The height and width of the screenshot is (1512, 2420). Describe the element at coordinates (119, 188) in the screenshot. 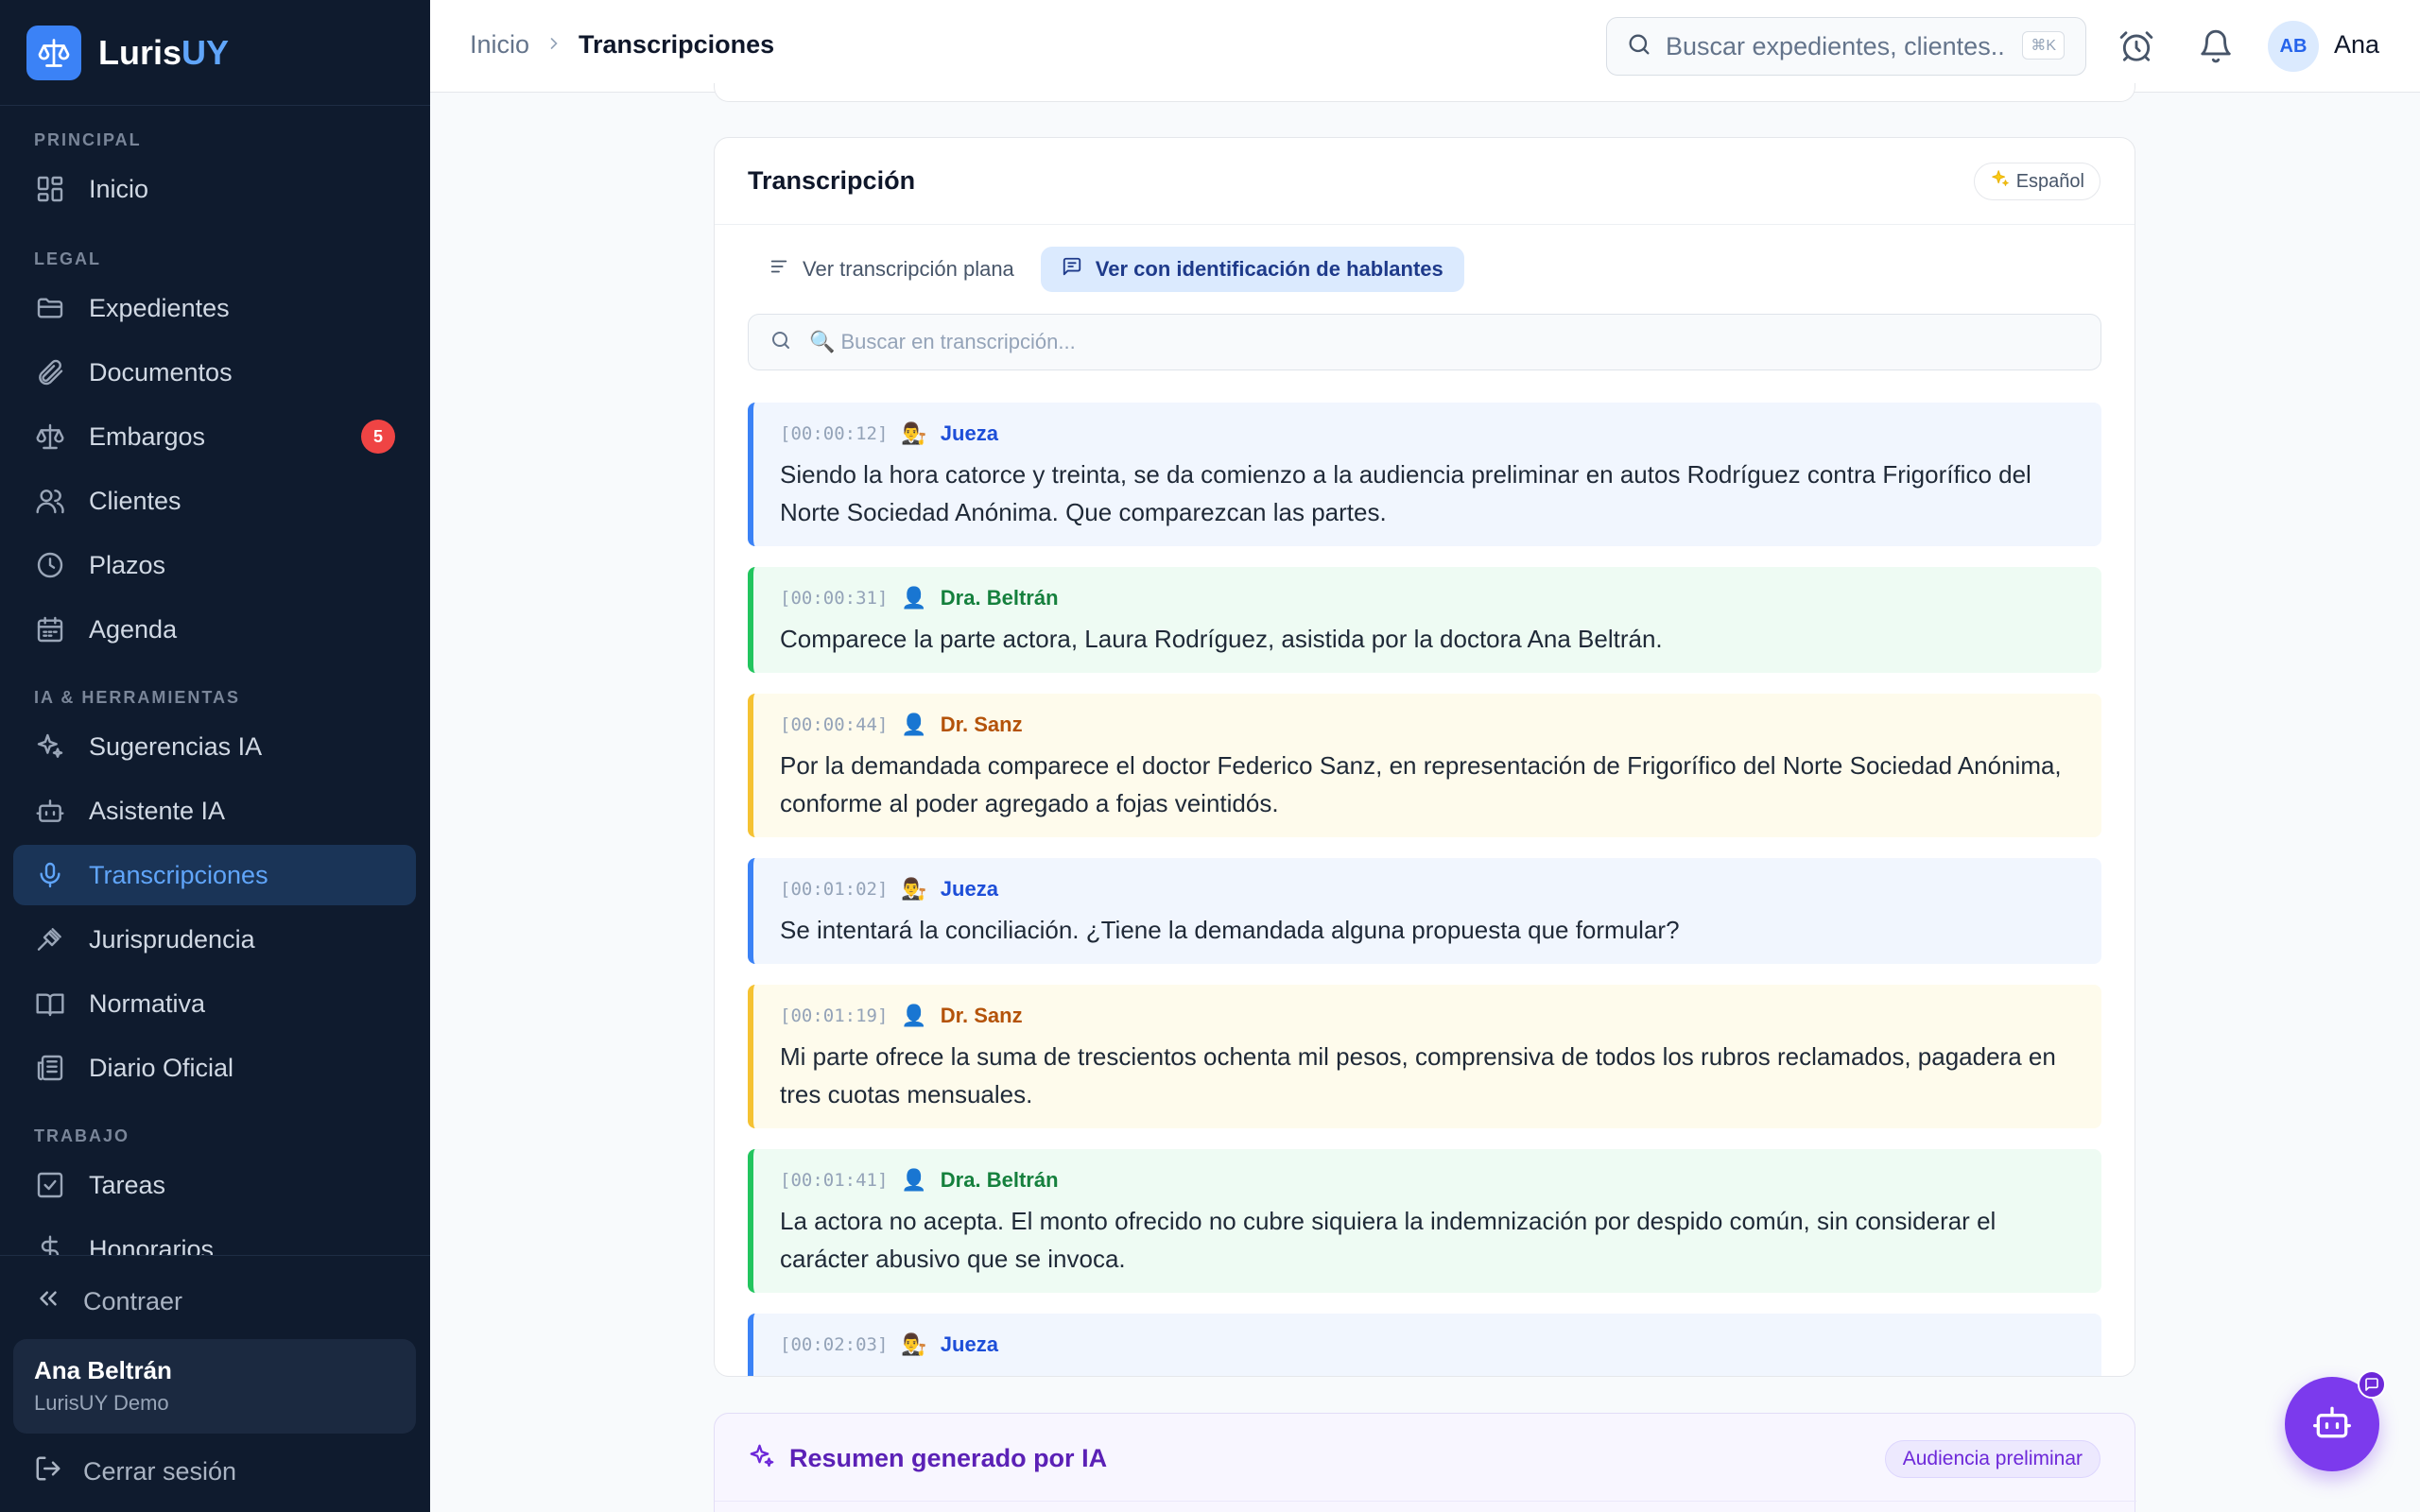

I see `sidebar-item-label: Inicio` at that location.